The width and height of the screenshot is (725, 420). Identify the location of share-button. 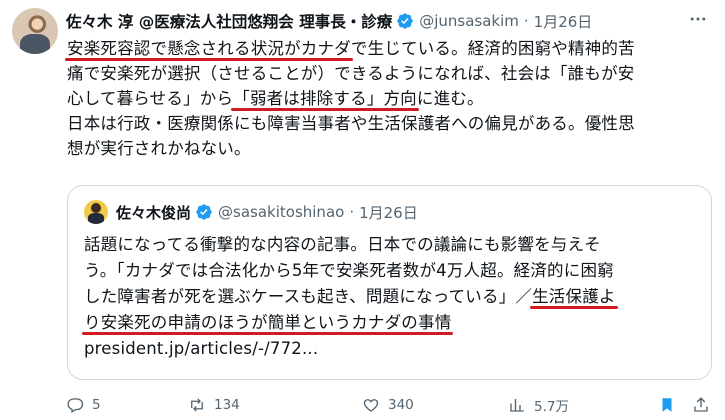
(705, 405).